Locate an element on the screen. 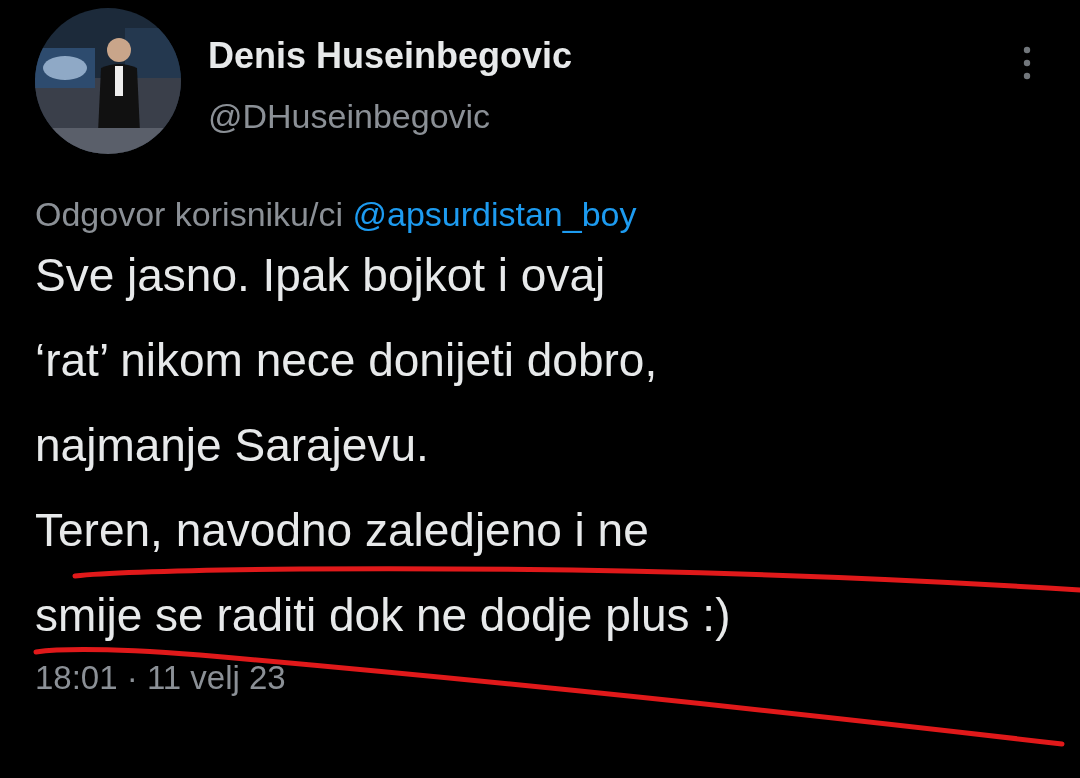 This screenshot has height=778, width=1080. tweet-text: Teren, navodno zaledjeno i ne is located at coordinates (342, 530).